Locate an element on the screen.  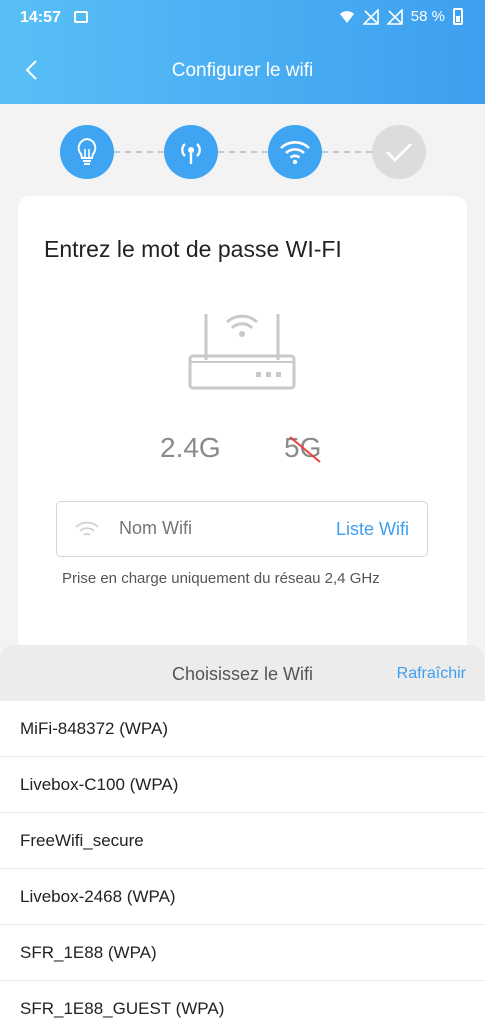
network-item: SFR_1E88_GUEST (WPA) is located at coordinates (242, 1002).